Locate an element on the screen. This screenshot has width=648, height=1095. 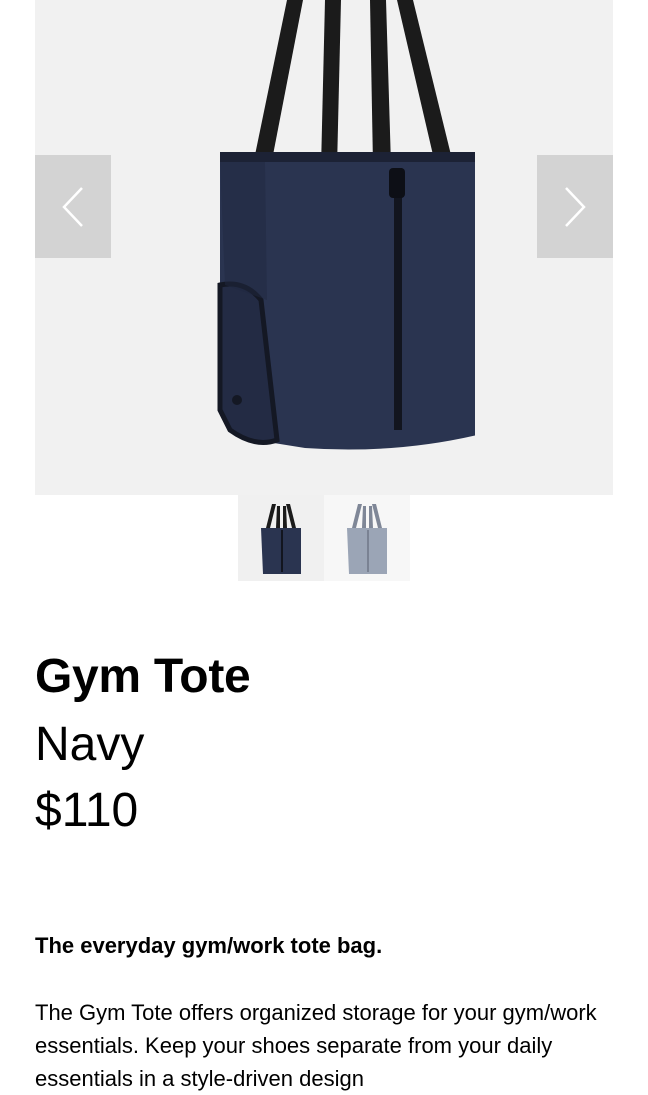
chevron-right-icon is located at coordinates (575, 206).